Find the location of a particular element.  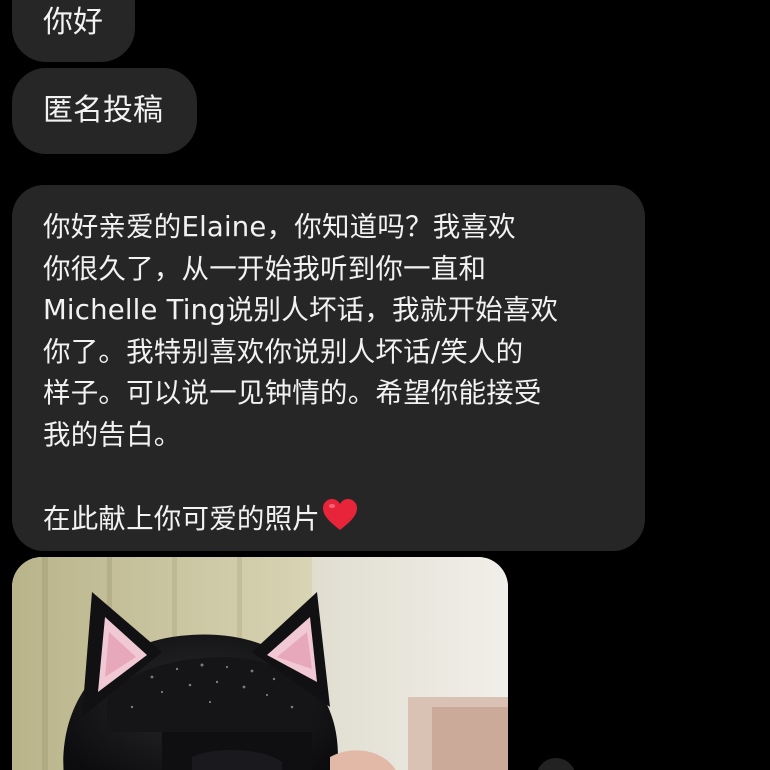

message-text: 匿名投稿 is located at coordinates (103, 110).